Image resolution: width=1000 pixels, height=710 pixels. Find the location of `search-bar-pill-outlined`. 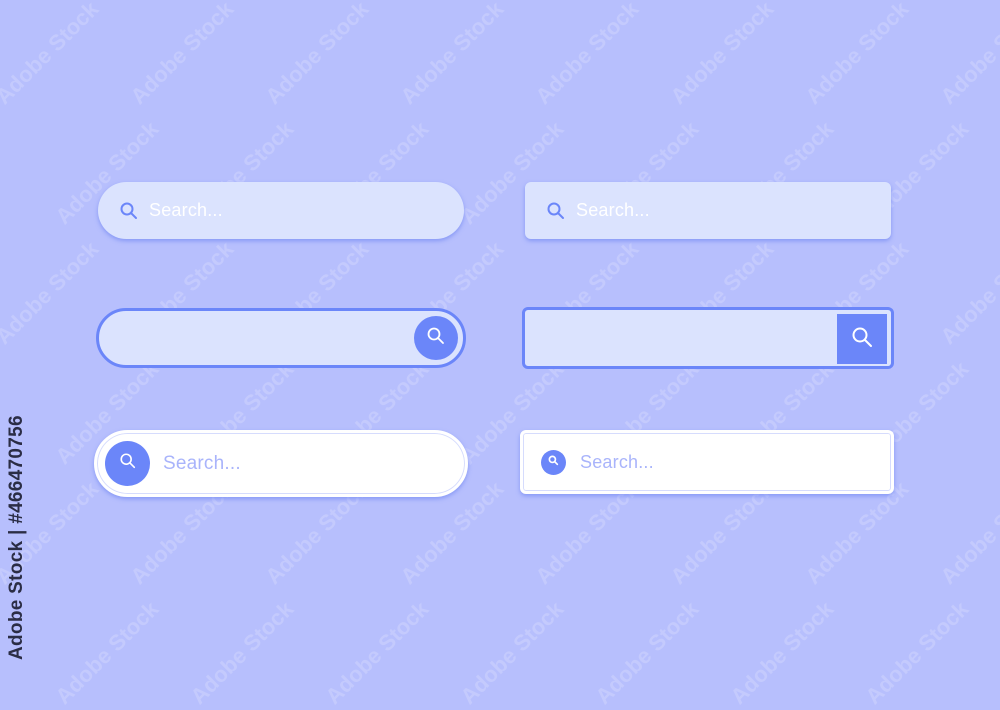

search-bar-pill-outlined is located at coordinates (281, 338).